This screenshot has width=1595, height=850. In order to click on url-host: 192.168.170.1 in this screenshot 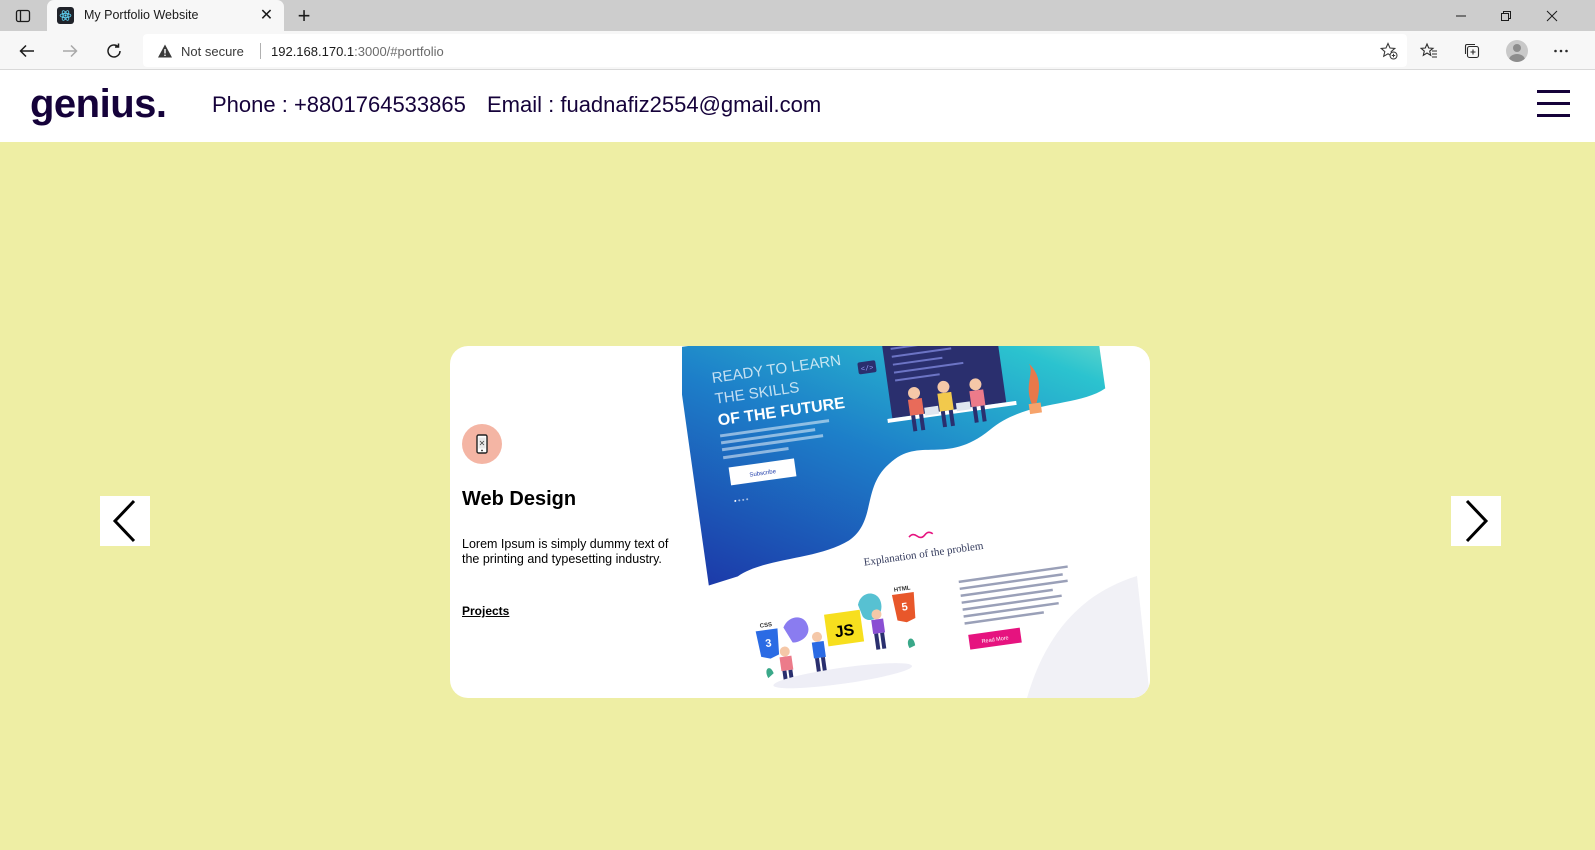, I will do `click(313, 51)`.